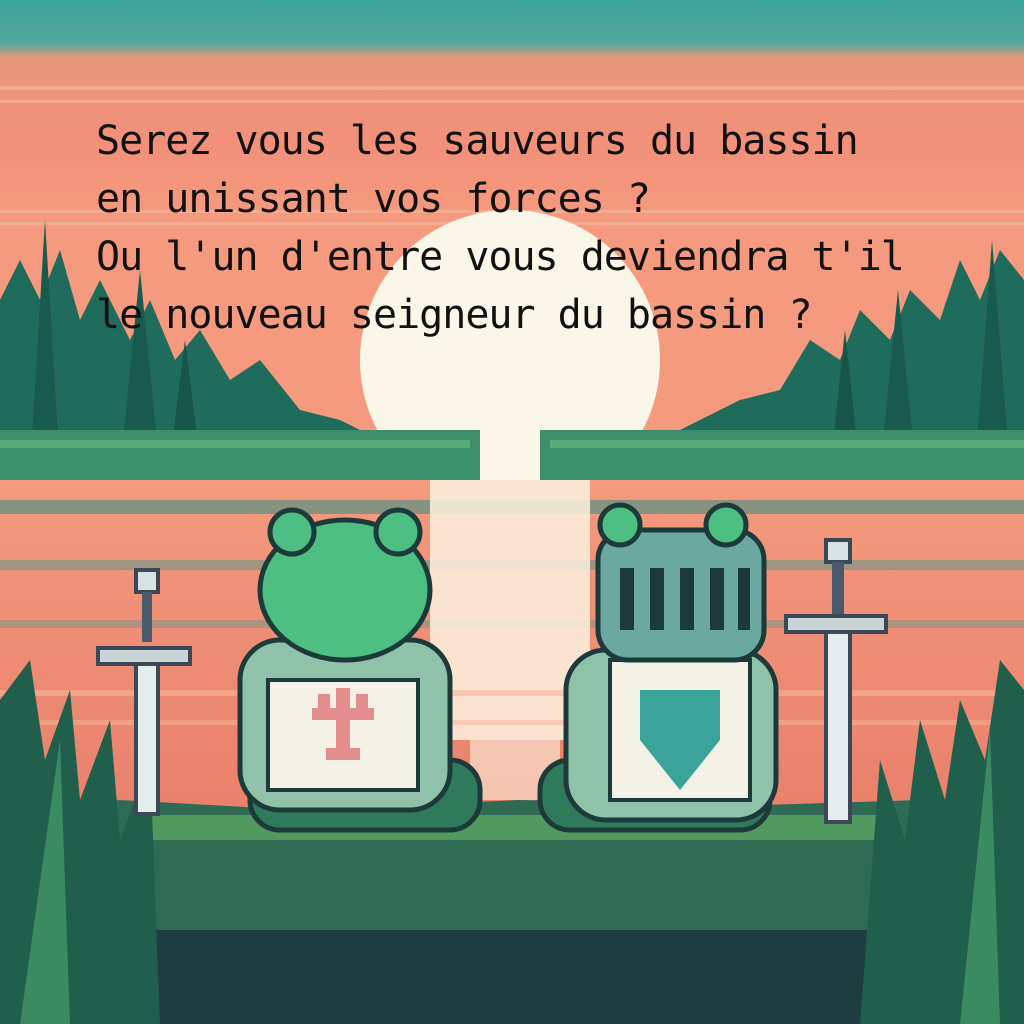 The width and height of the screenshot is (1024, 1024). I want to click on caption-line-1: Serez vous les sauveurs du bassin, so click(477, 141).